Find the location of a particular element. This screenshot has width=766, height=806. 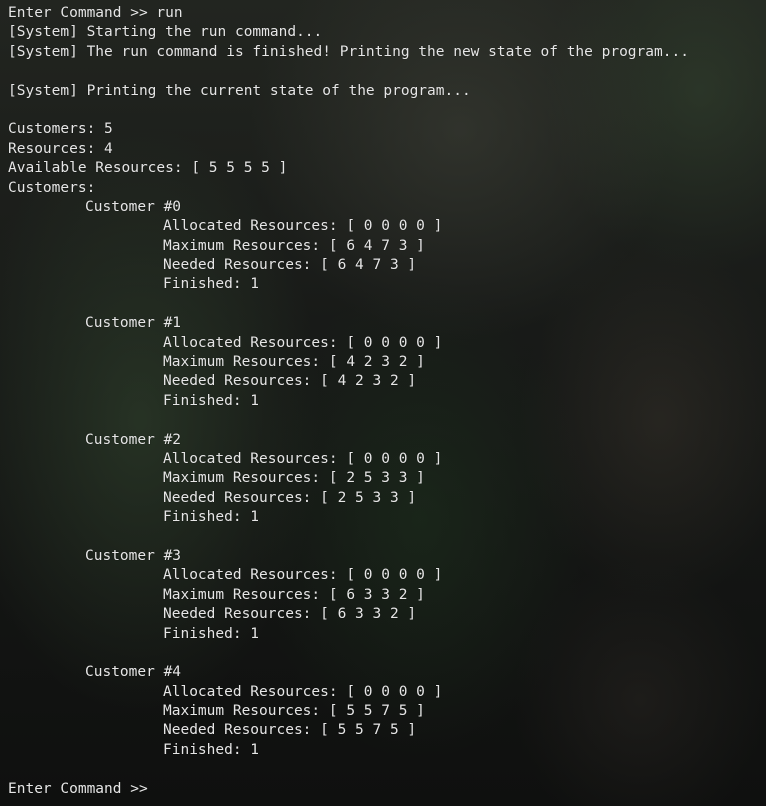

needed-resources: Needed Resources: [ 4 2 3 2 ] is located at coordinates (290, 381).